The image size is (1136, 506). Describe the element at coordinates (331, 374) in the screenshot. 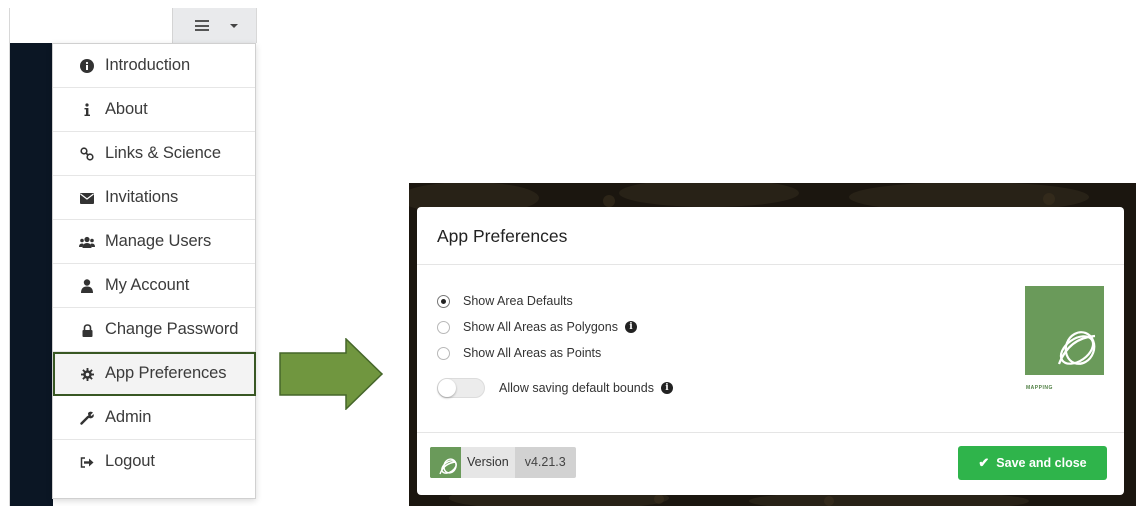

I see `arrow-right-icon` at that location.